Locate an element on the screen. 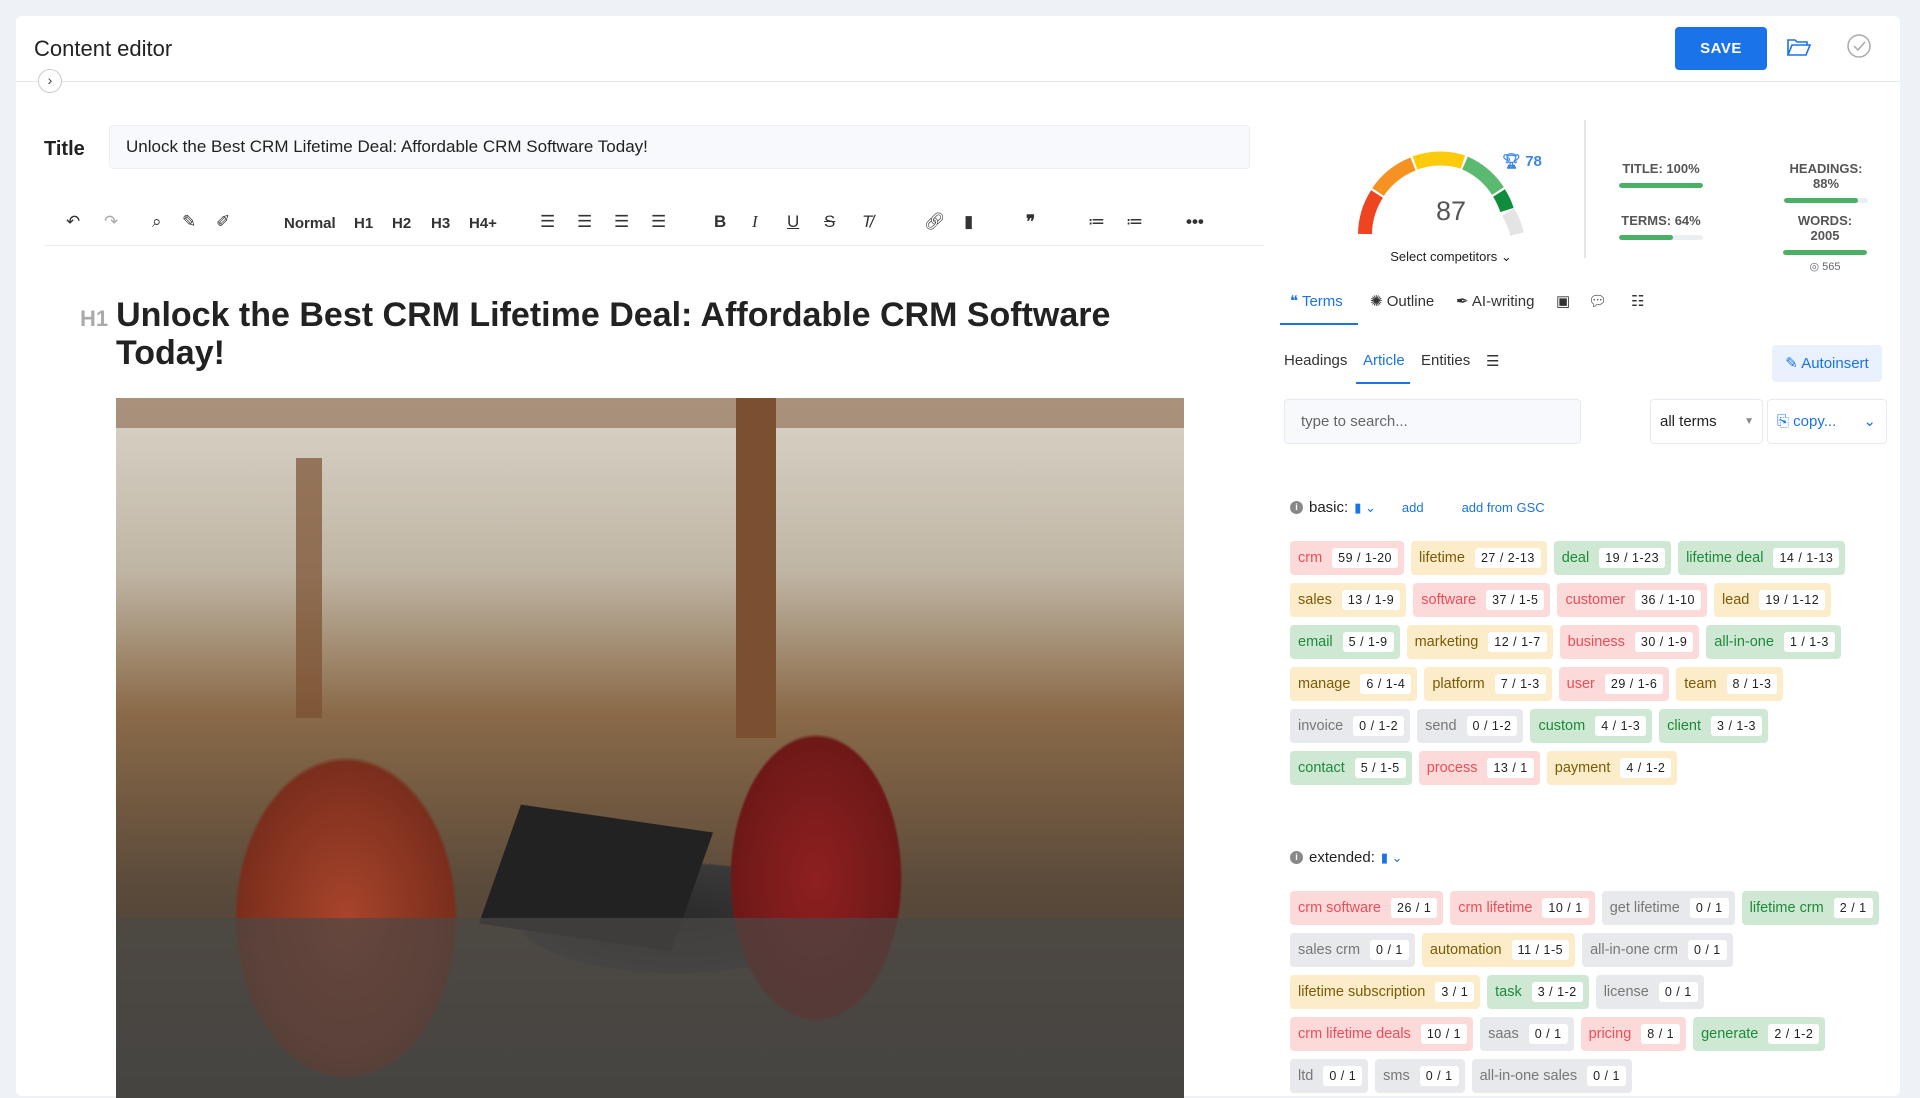 The width and height of the screenshot is (1920, 1098). term-tag: all-in-one sales 0 / 1 is located at coordinates (1551, 1076).